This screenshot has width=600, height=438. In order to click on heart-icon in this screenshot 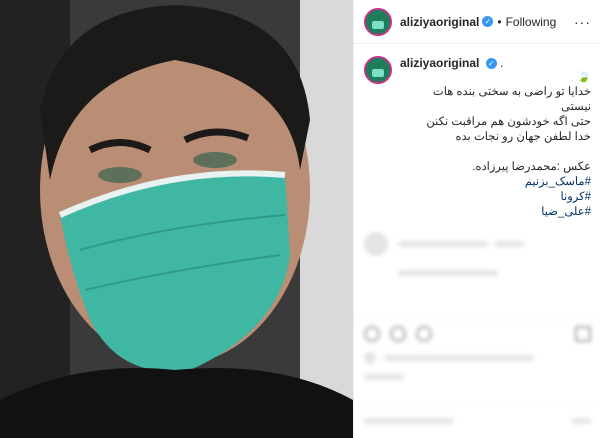, I will do `click(372, 334)`.